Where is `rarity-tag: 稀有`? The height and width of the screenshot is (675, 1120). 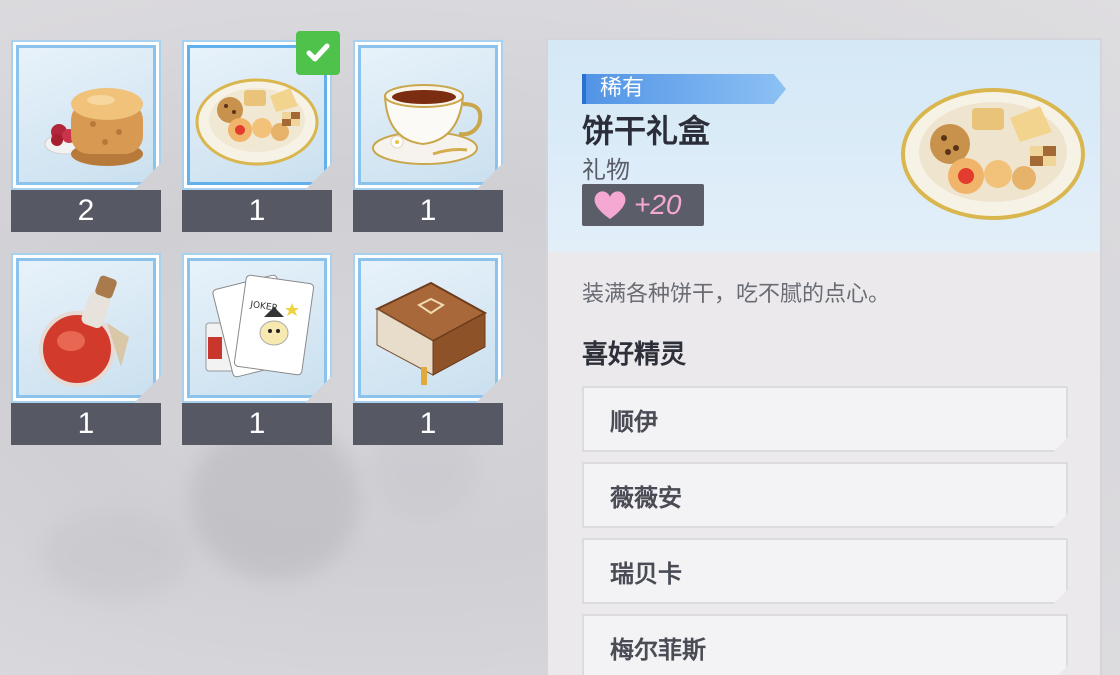 rarity-tag: 稀有 is located at coordinates (684, 89).